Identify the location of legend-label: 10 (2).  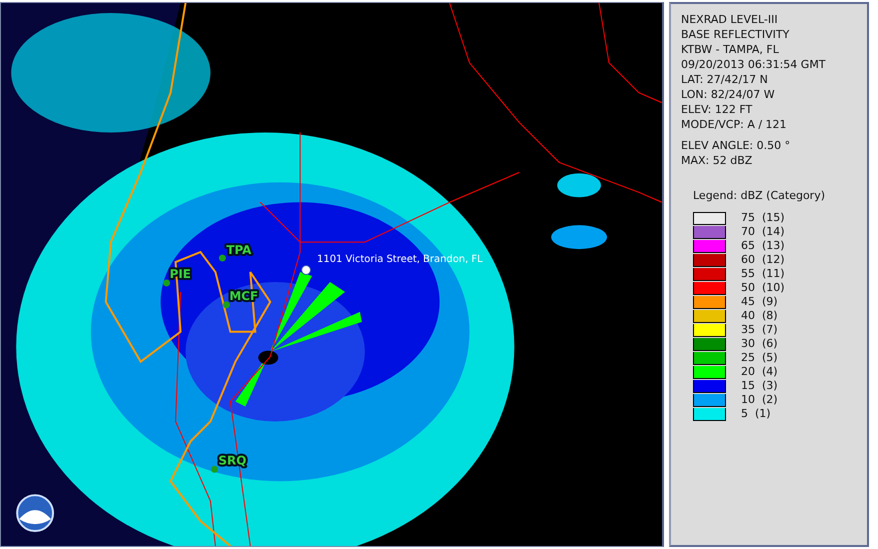
(759, 400).